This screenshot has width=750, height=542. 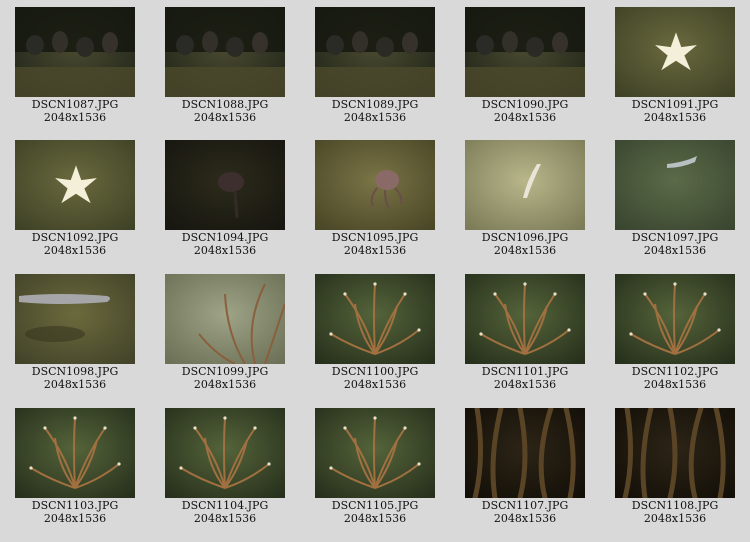 What do you see at coordinates (375, 104) in the screenshot?
I see `thumbnail-filename: DSCN1089.JPG` at bounding box center [375, 104].